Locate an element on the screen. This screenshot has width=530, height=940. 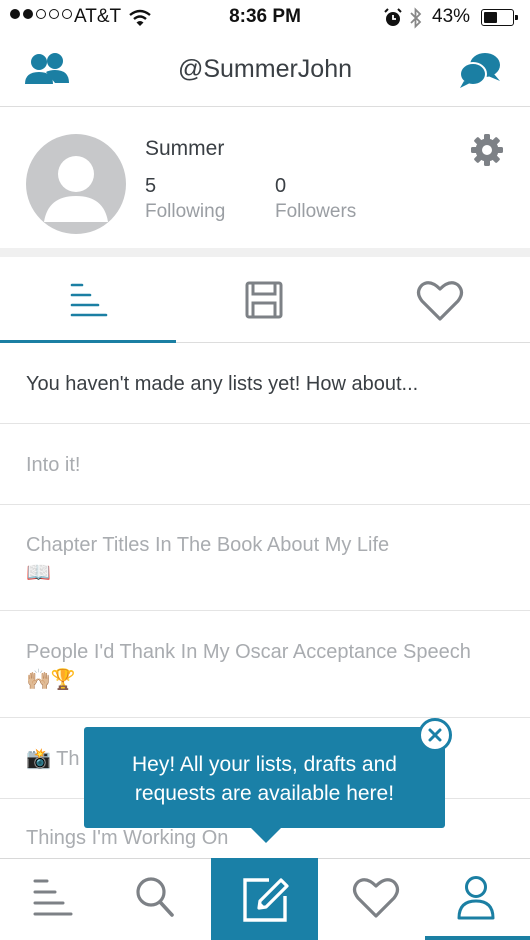
section-divider is located at coordinates (265, 252).